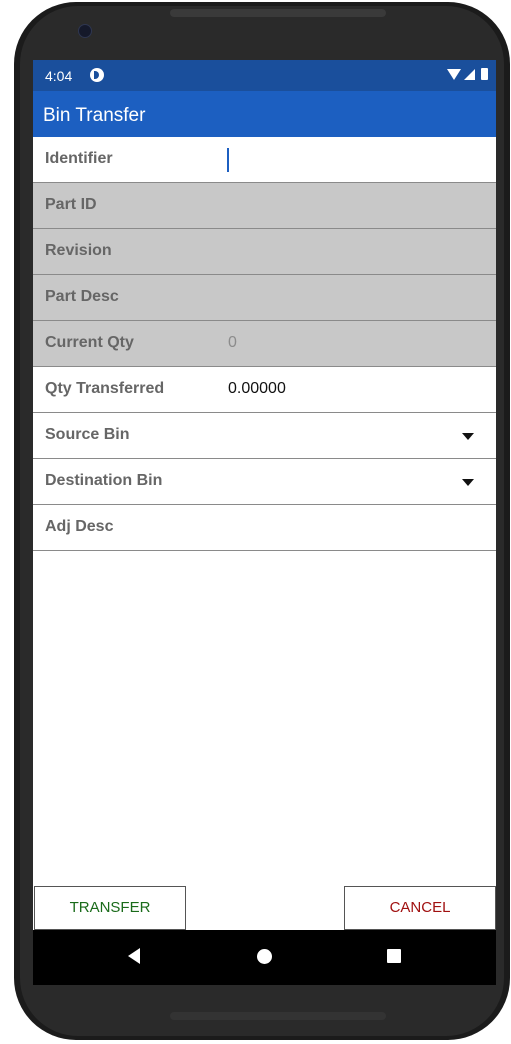  What do you see at coordinates (82, 296) in the screenshot?
I see `part-desc-label: Part Desc` at bounding box center [82, 296].